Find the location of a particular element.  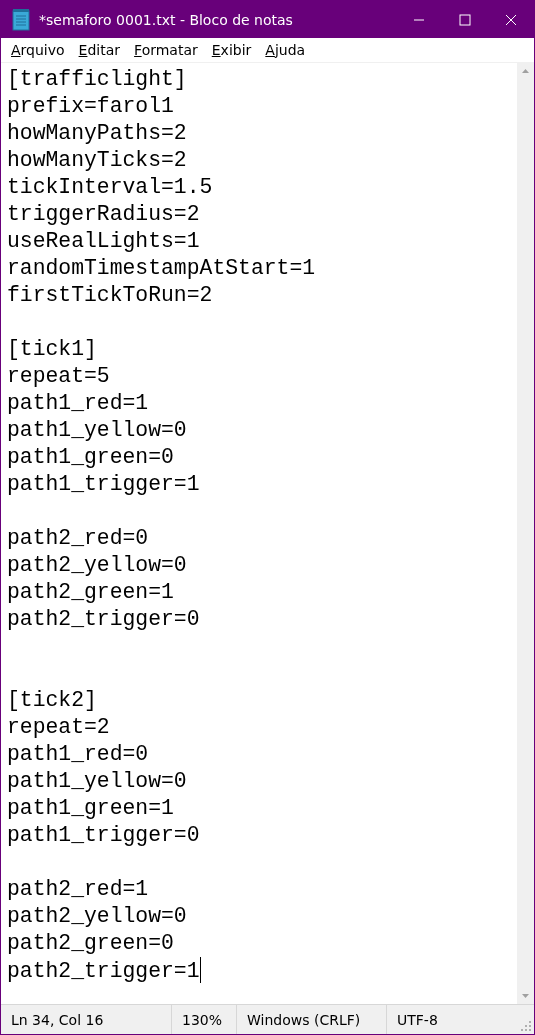

menu-item: Formatar is located at coordinates (166, 50).